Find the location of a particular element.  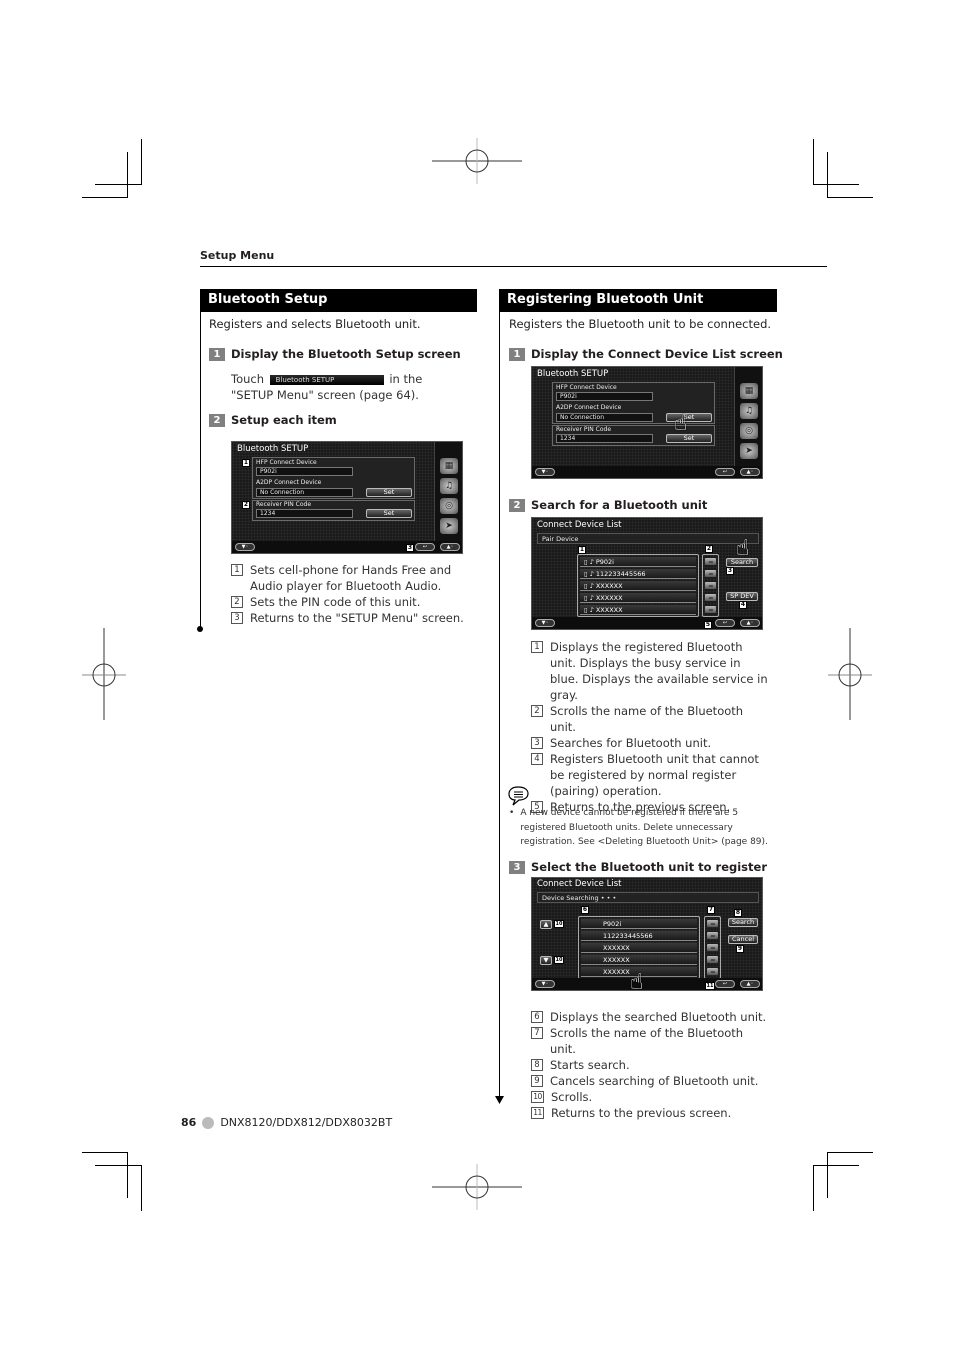

page-number: 86 is located at coordinates (189, 1122).